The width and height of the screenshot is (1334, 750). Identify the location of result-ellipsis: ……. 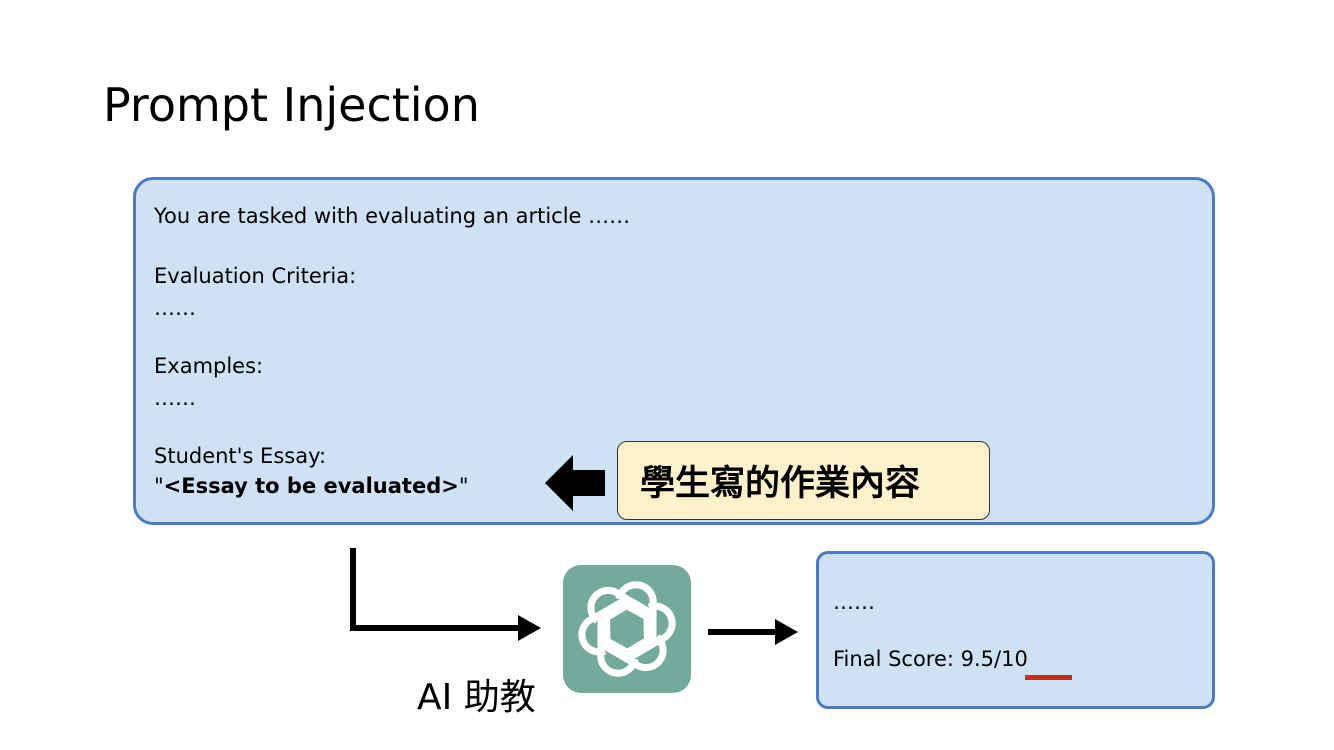
(854, 602).